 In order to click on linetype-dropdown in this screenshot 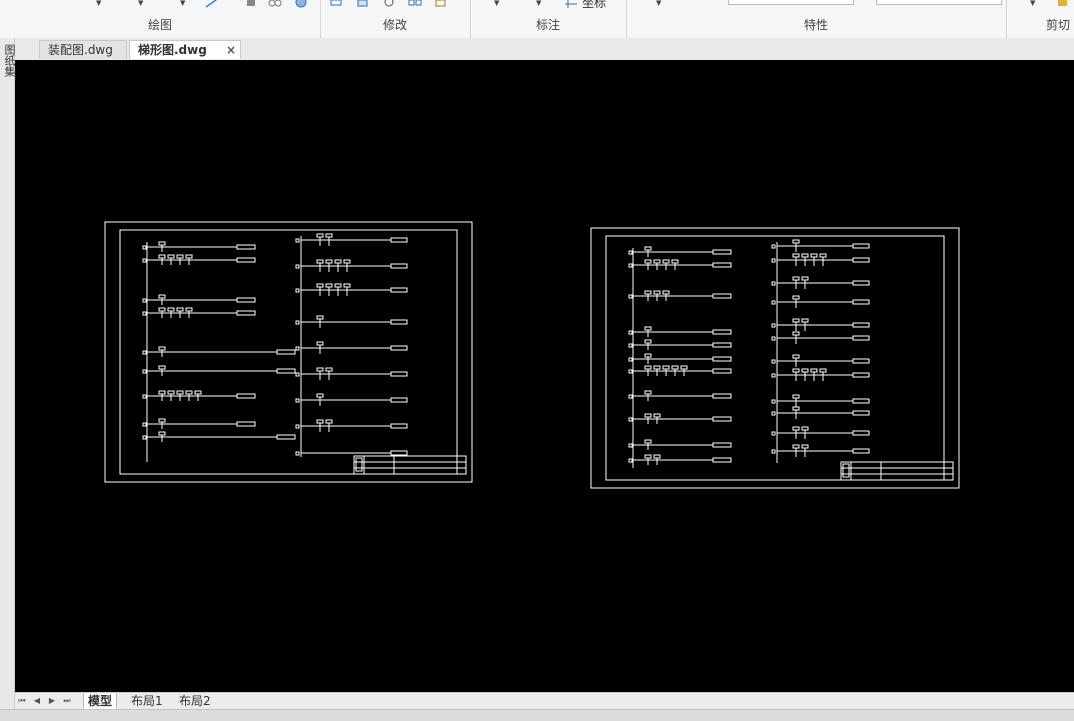, I will do `click(939, 2)`.